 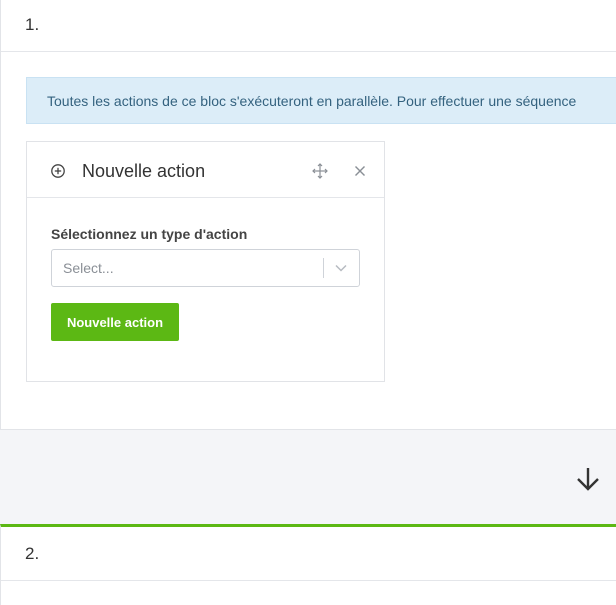 I want to click on close-icon, so click(x=360, y=171).